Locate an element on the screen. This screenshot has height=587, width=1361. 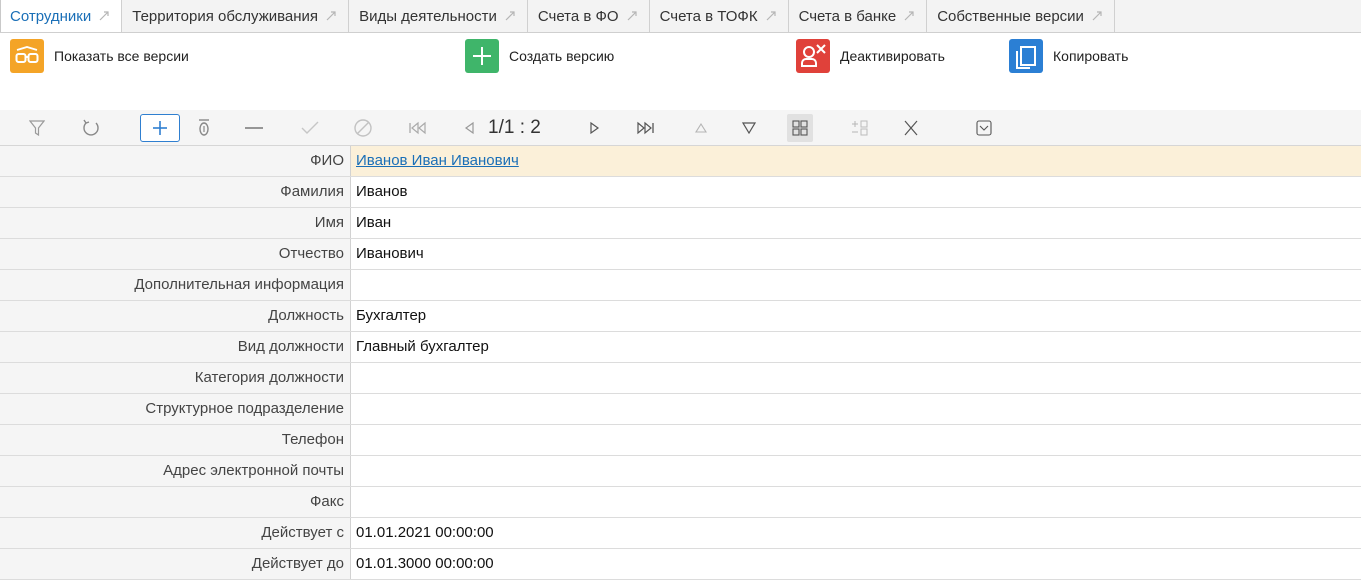
form-row-email: Адрес электронной почты is located at coordinates (680, 471).